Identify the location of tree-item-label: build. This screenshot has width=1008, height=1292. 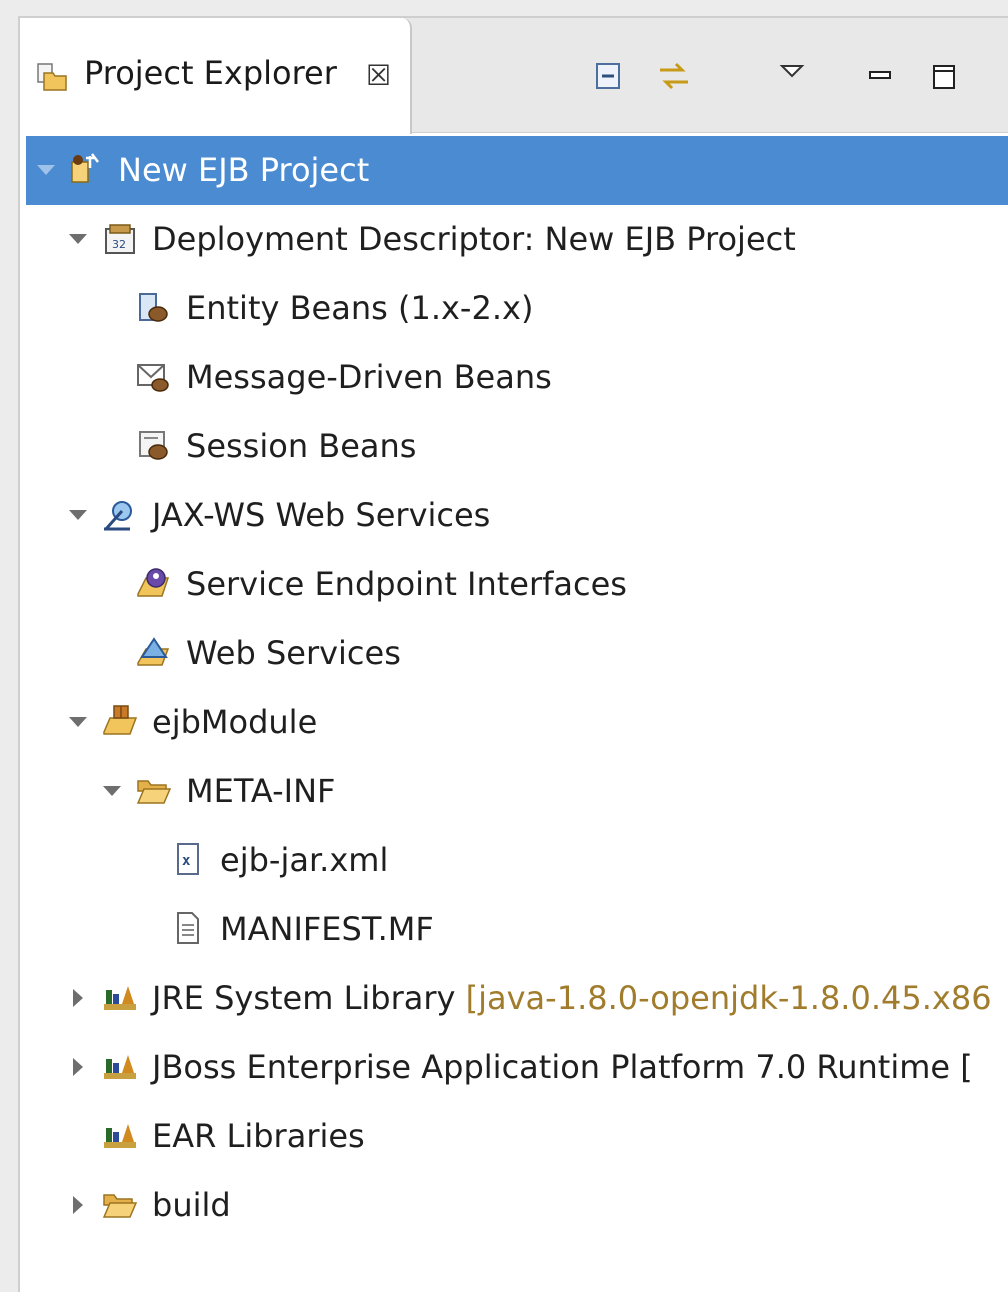
(191, 1205).